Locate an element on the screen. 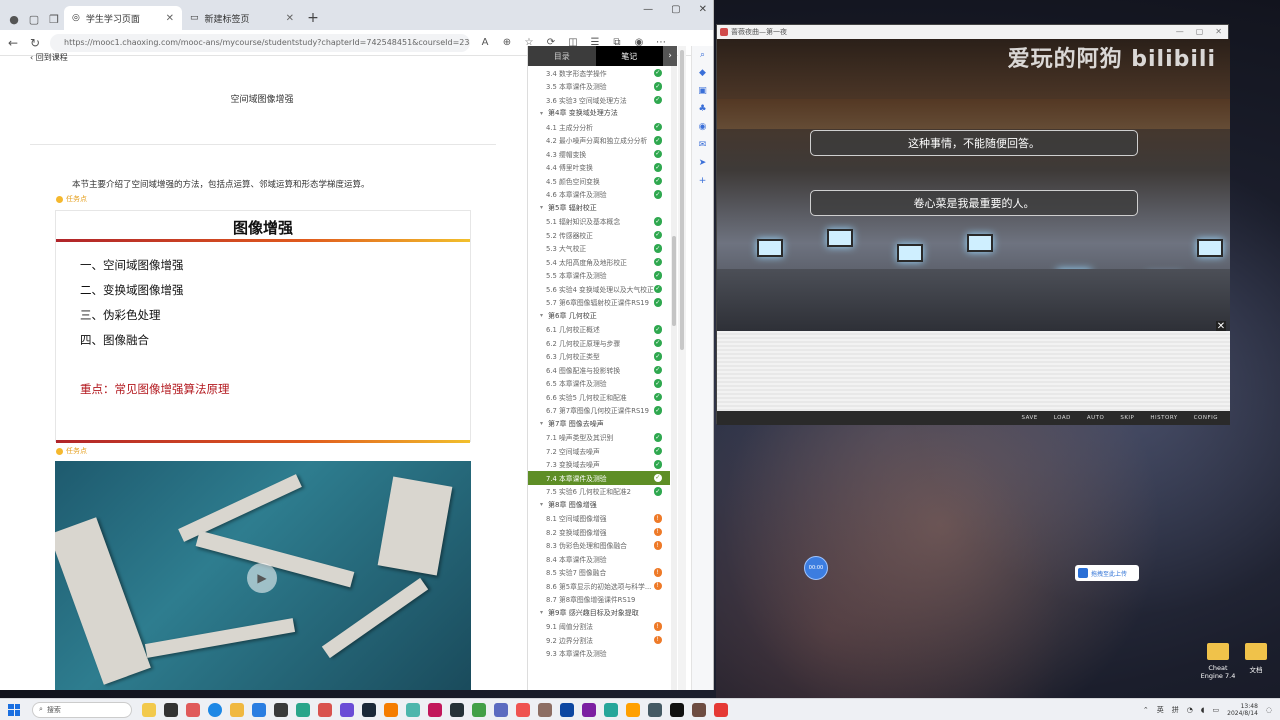 This screenshot has height=720, width=1280. toc-section-item: 6.7 第7章图像几何校正课件RS19 ✓ is located at coordinates (599, 411).